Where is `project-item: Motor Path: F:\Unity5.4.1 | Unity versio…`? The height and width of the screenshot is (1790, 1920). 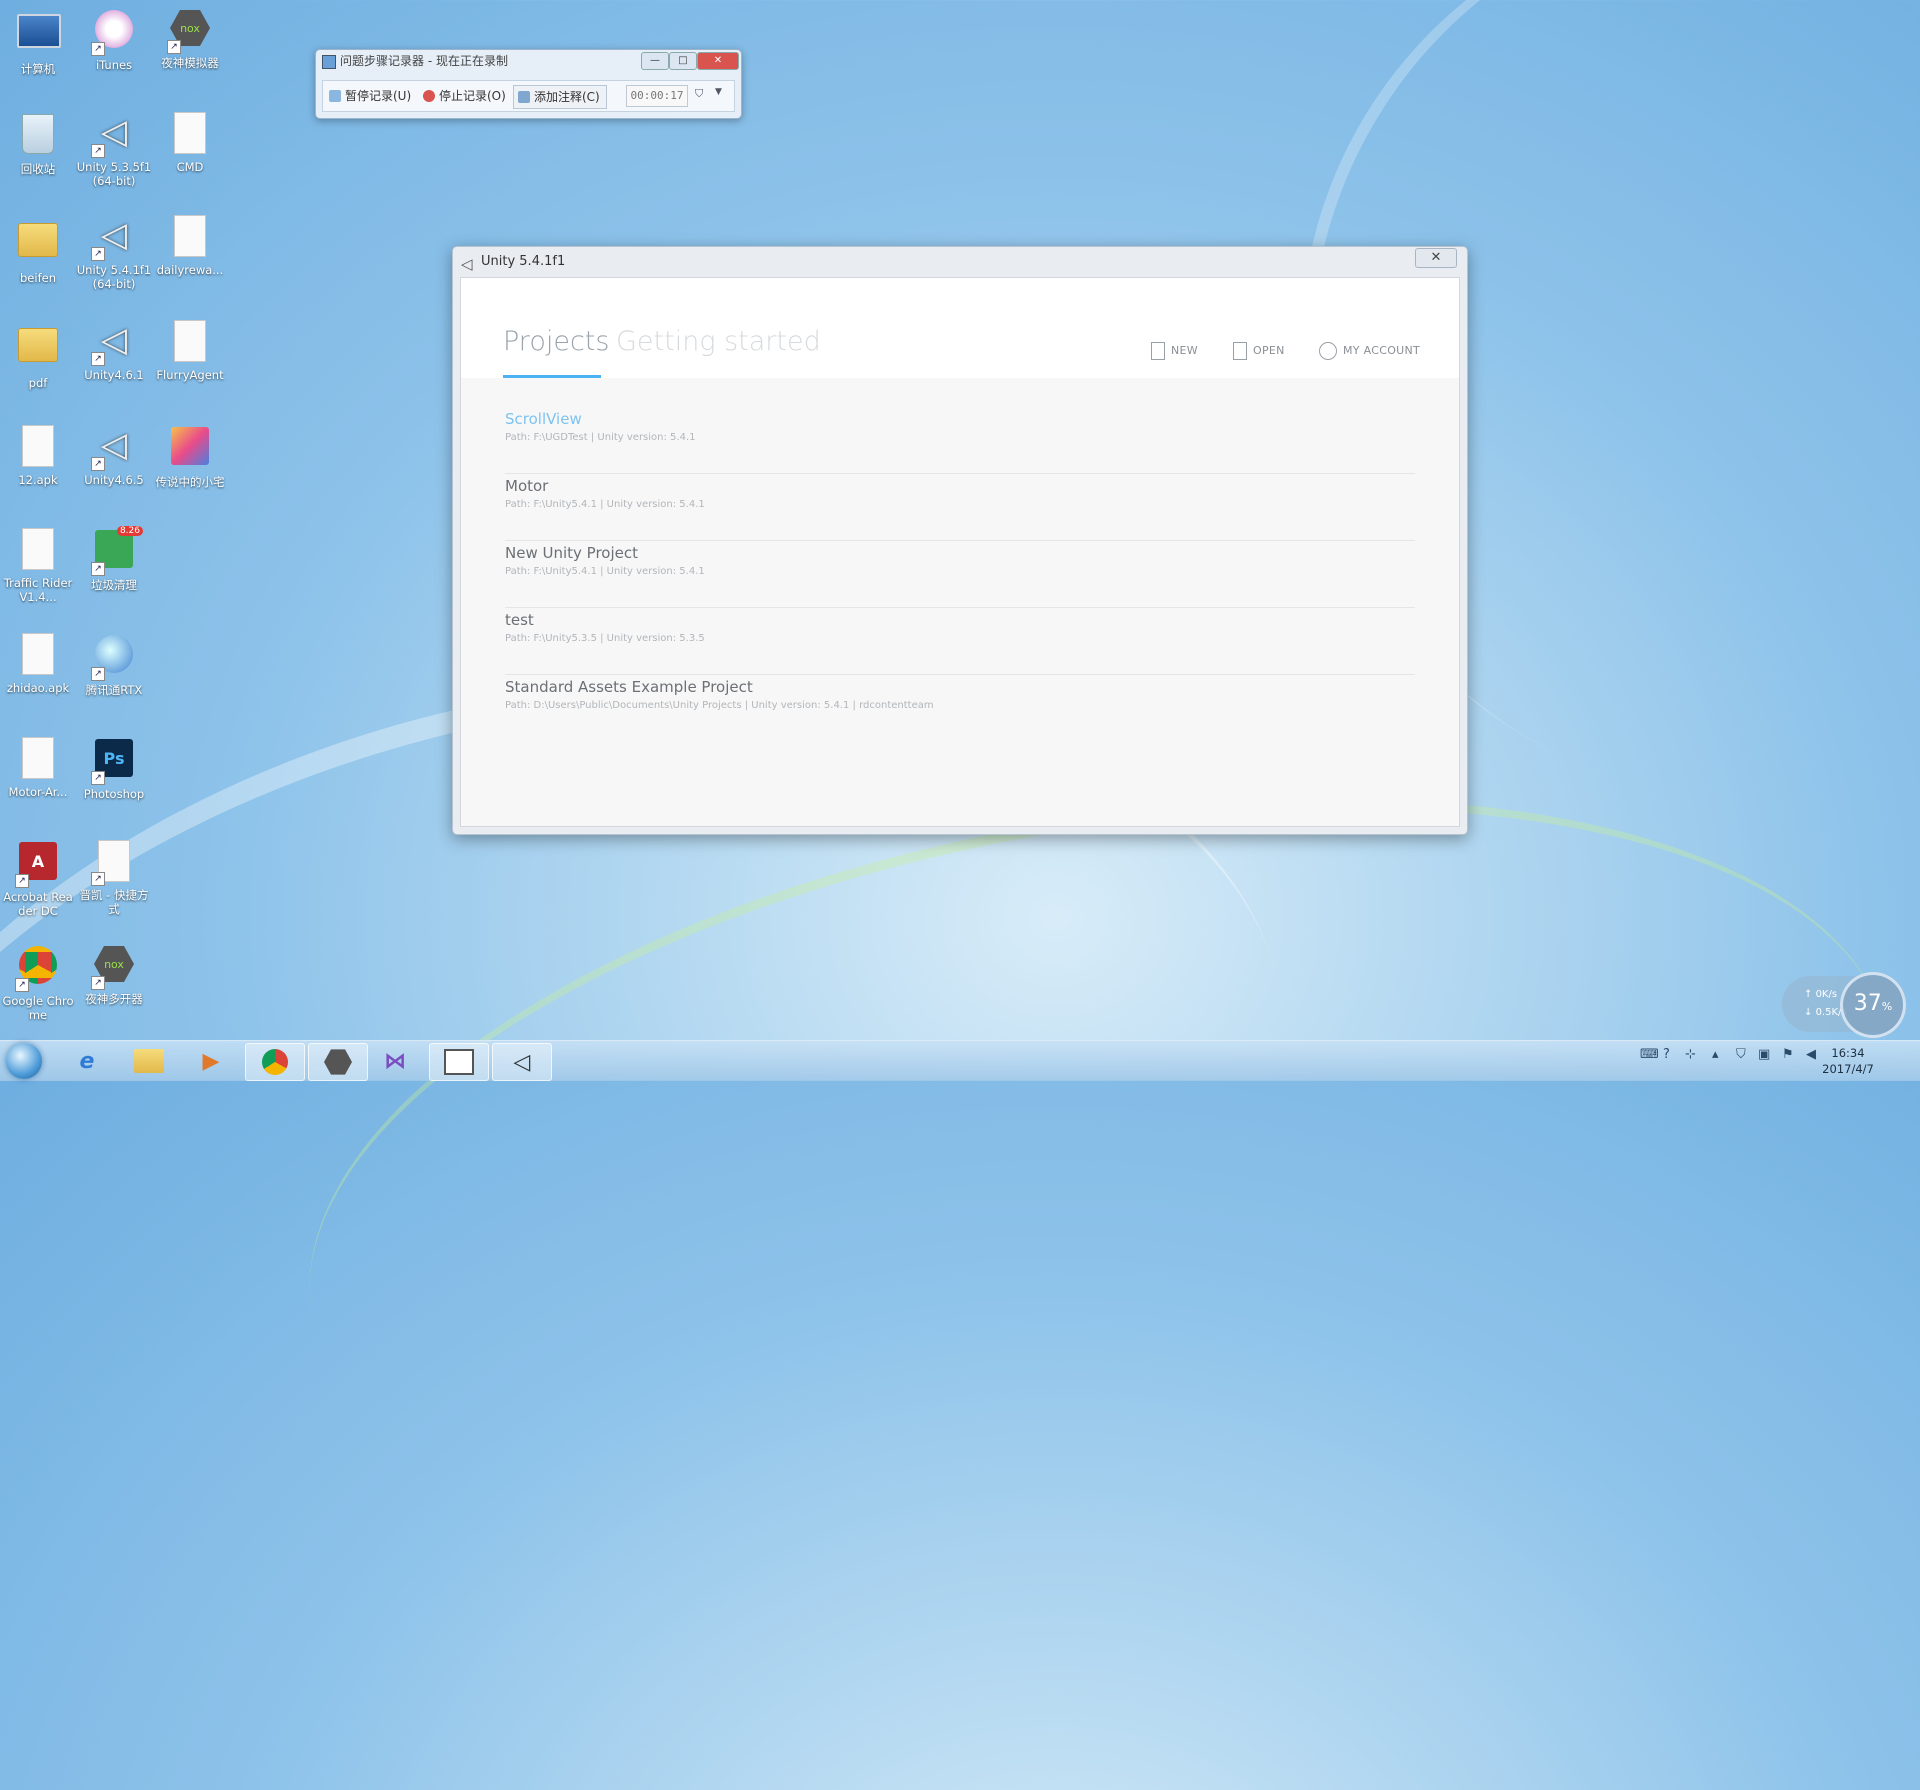 project-item: Motor Path: F:\Unity5.4.1 | Unity versio… is located at coordinates (960, 508).